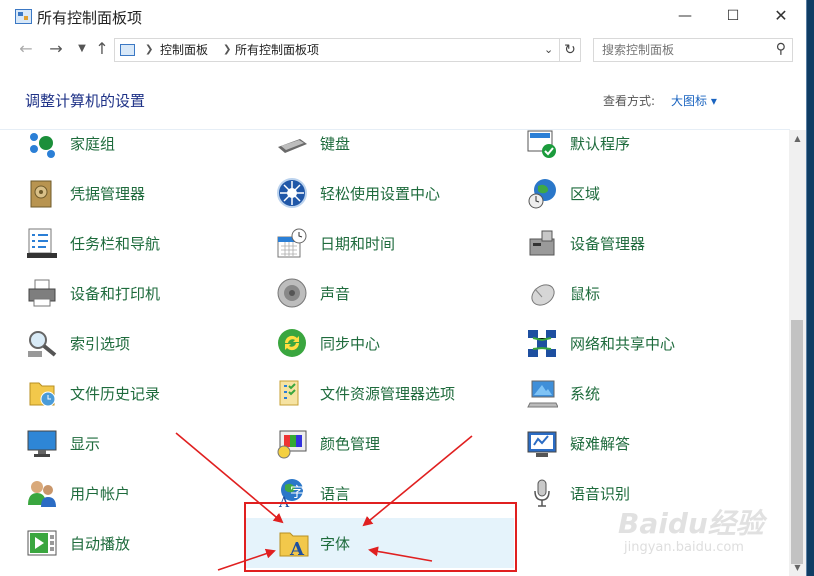 The width and height of the screenshot is (814, 576). Describe the element at coordinates (42, 193) in the screenshot. I see `credential-manager-icon` at that location.